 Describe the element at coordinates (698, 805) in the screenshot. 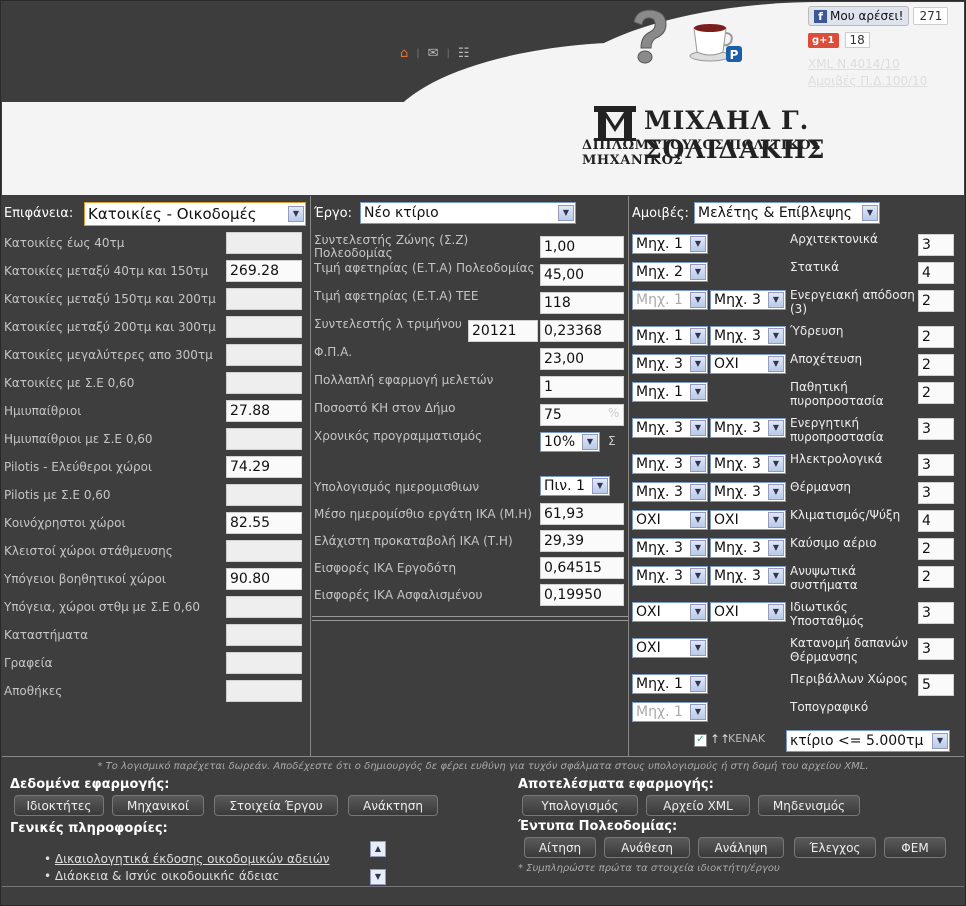

I see `xml-file-button: Αρχείο XML` at that location.